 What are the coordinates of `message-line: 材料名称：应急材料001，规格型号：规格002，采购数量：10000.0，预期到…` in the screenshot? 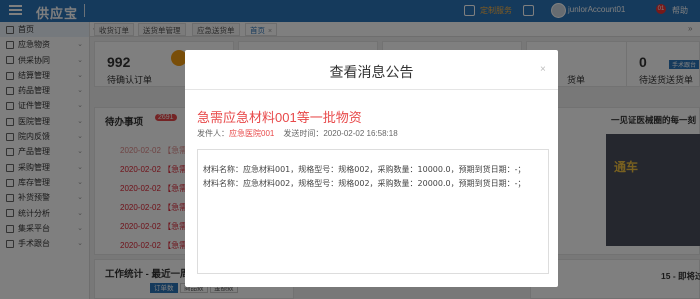 It's located at (364, 169).